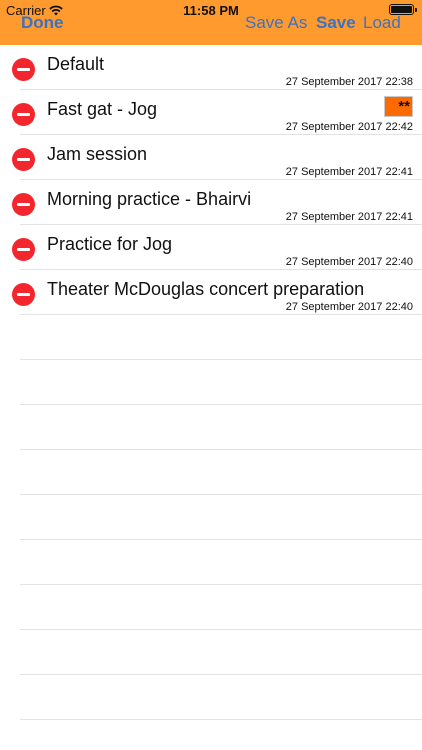  Describe the element at coordinates (76, 64) in the screenshot. I see `session-title: Default` at that location.